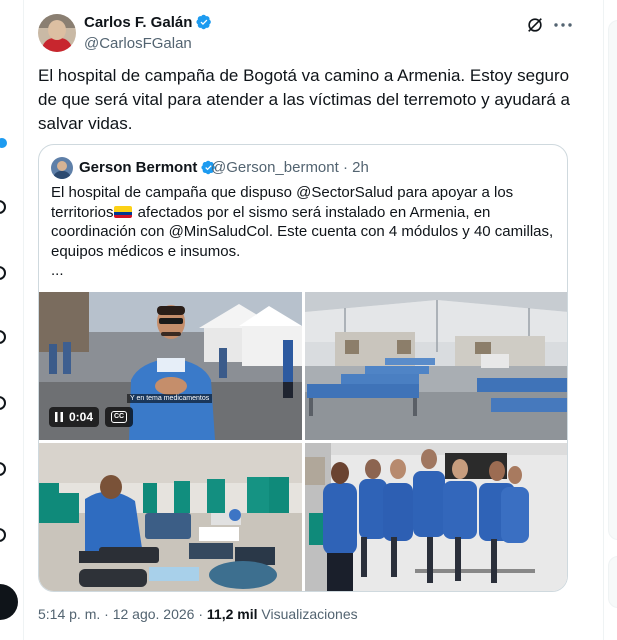 The height and width of the screenshot is (640, 617). What do you see at coordinates (138, 22) in the screenshot?
I see `author-name-text: Carlos F. Galán` at bounding box center [138, 22].